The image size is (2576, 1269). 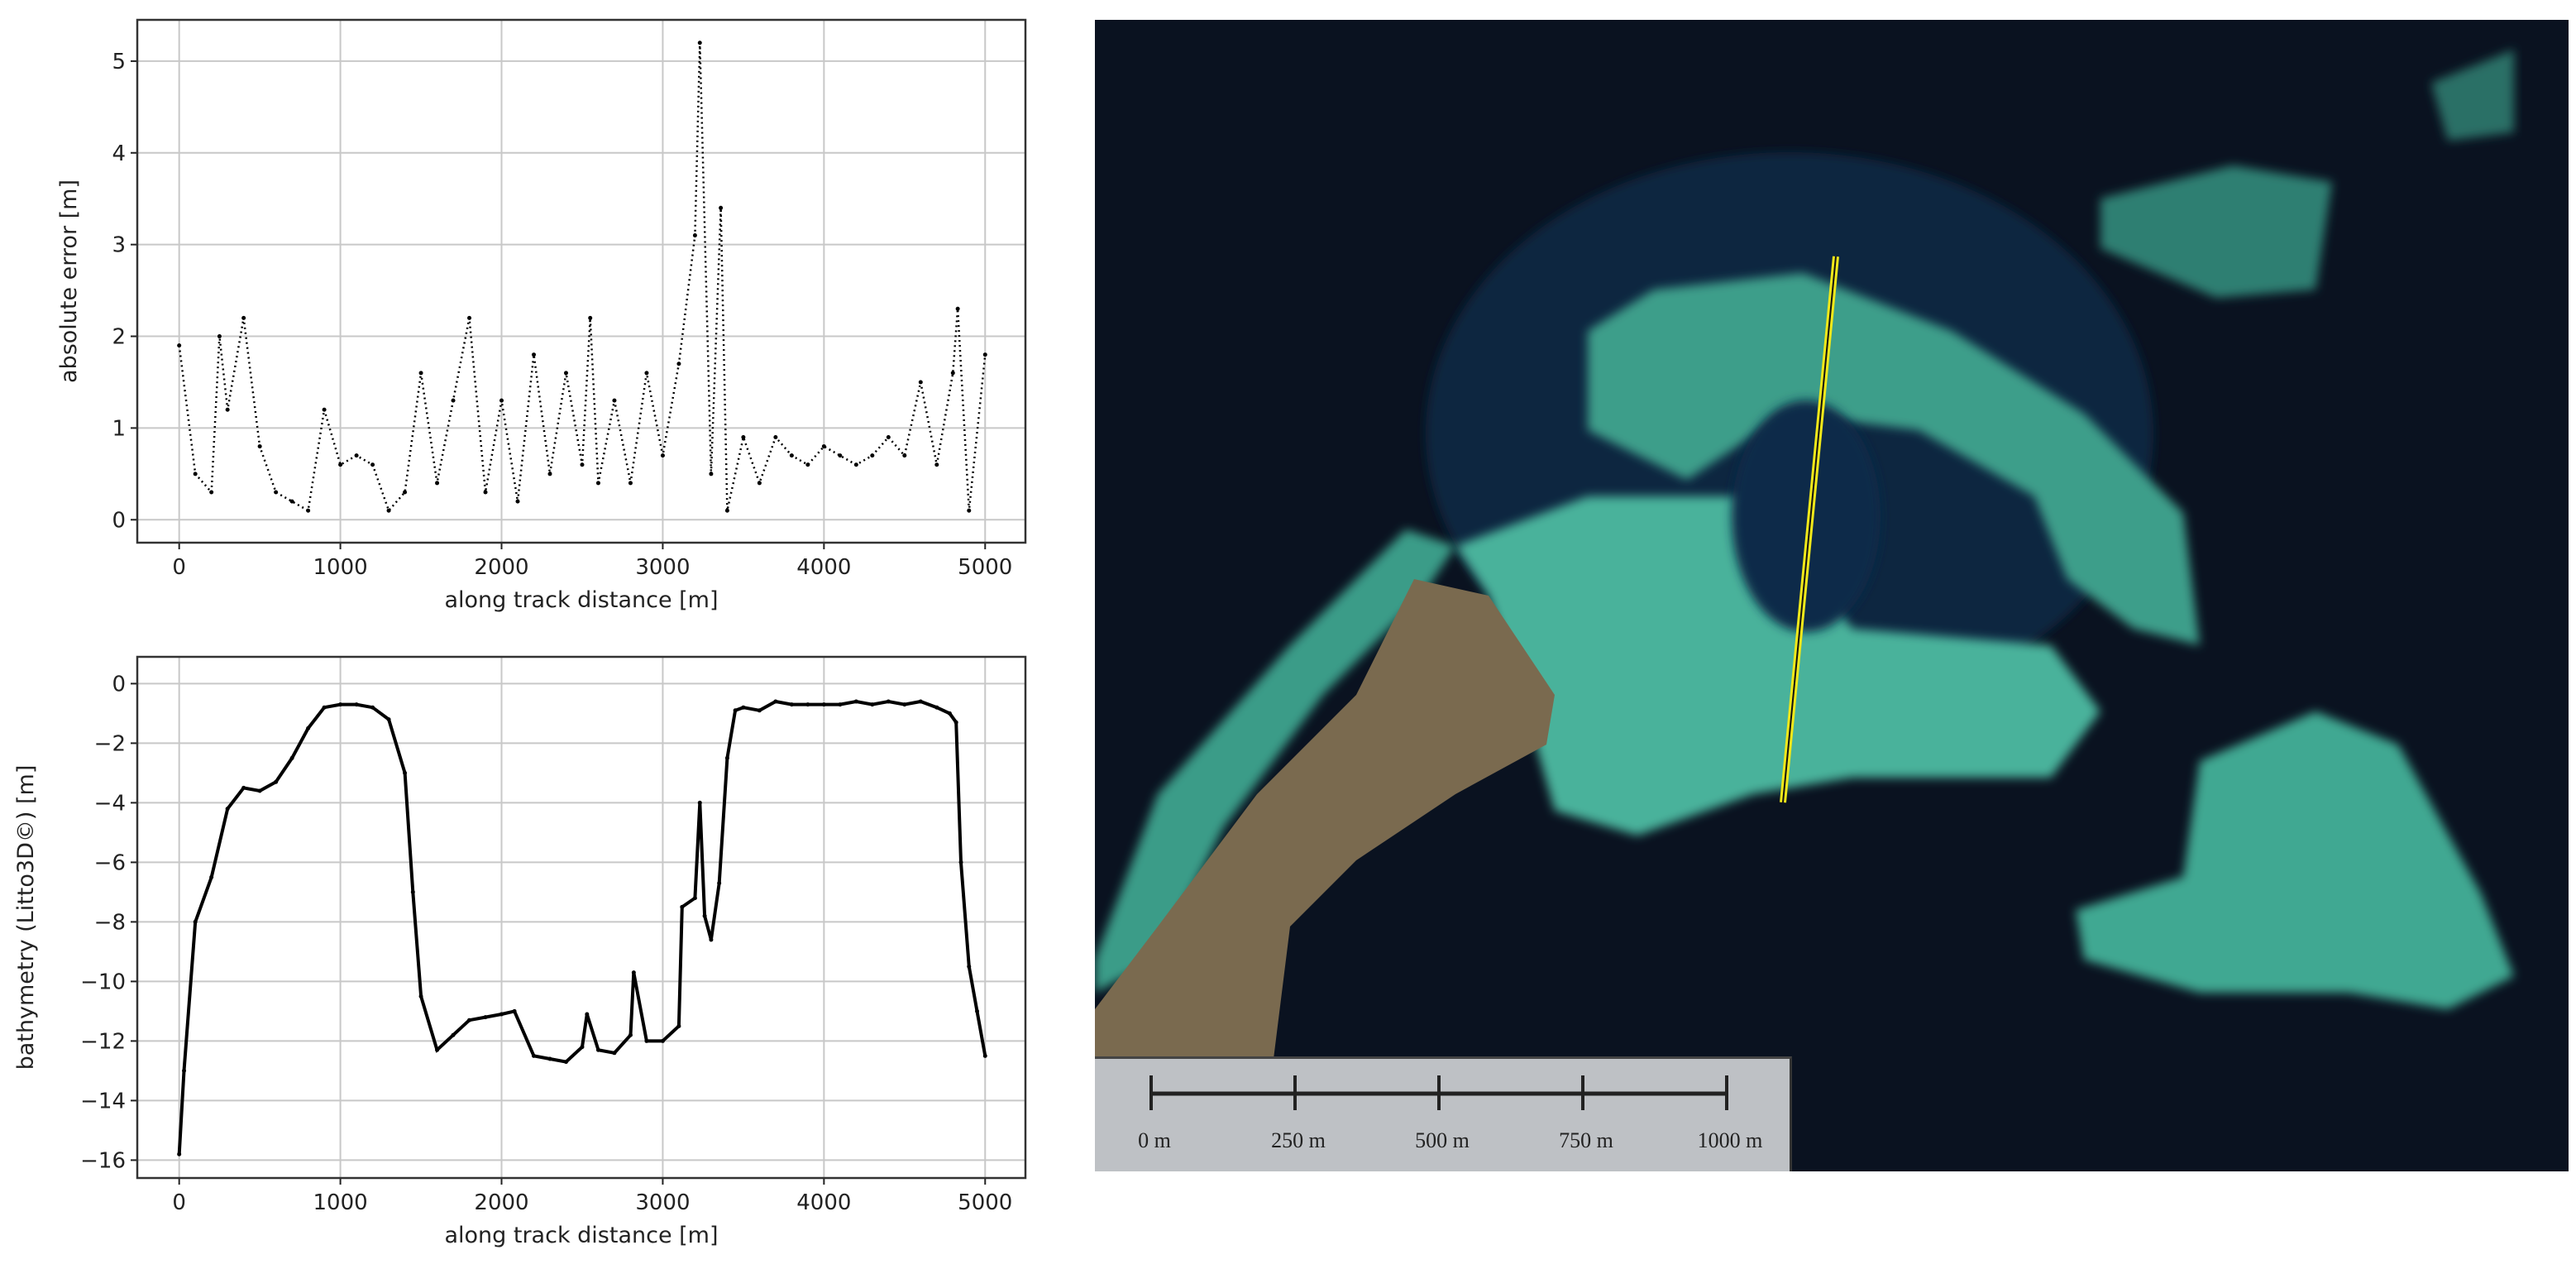 What do you see at coordinates (1730, 1140) in the screenshot?
I see `scale-label-1000: 1000 m` at bounding box center [1730, 1140].